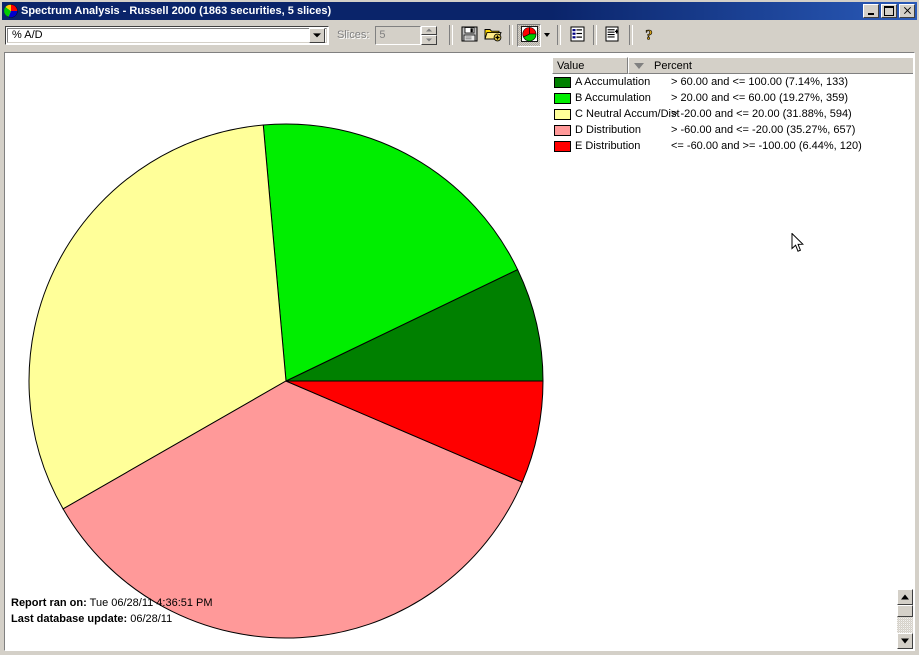 The height and width of the screenshot is (655, 919). What do you see at coordinates (770, 65) in the screenshot?
I see `legend-column-percent: Percent` at bounding box center [770, 65].